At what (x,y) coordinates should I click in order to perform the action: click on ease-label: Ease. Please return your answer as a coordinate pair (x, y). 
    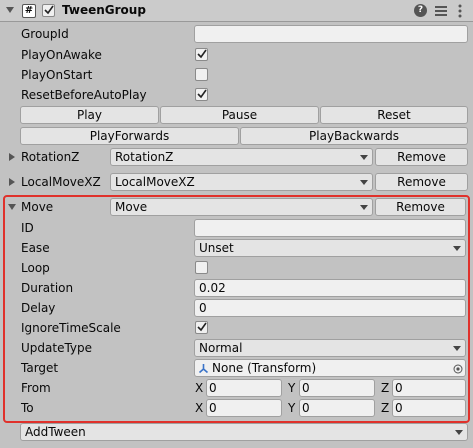
    Looking at the image, I should click on (35, 248).